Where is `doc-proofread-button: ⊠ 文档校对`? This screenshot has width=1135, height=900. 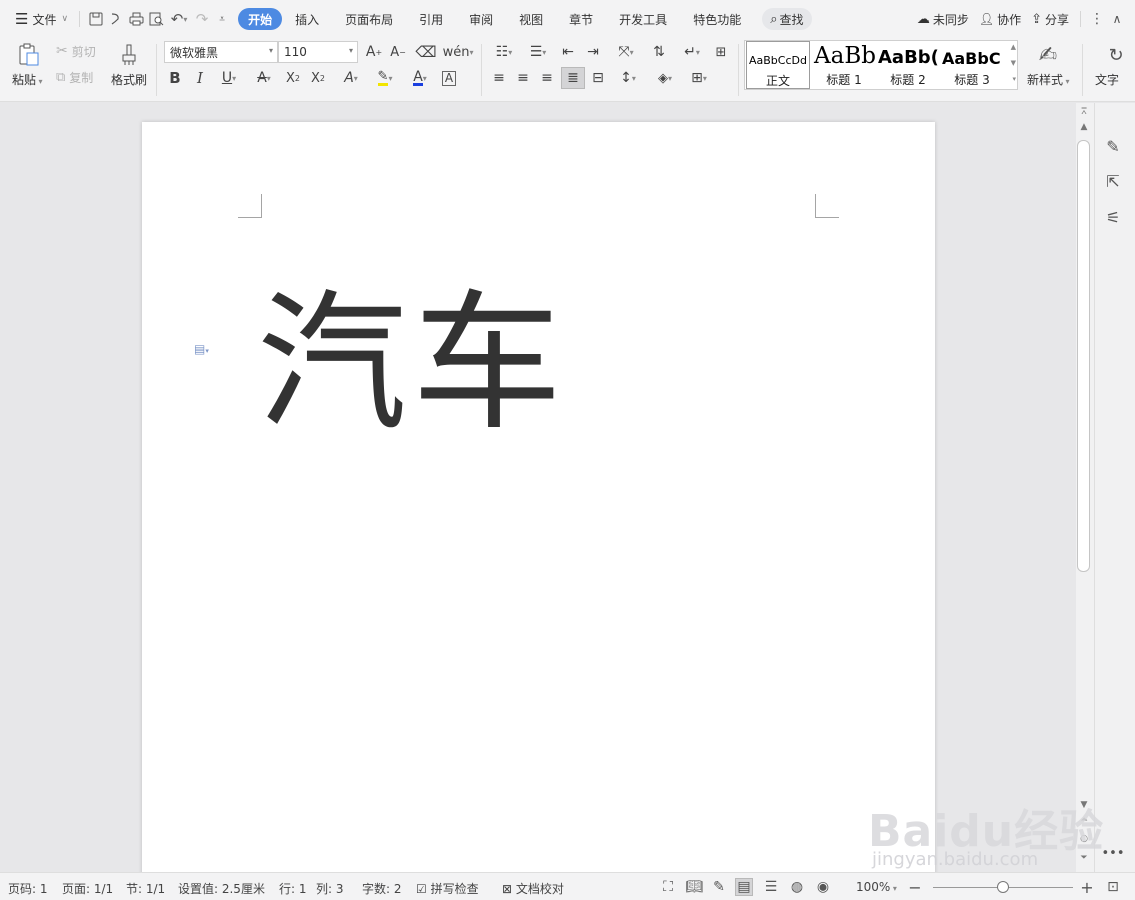
doc-proofread-button: ⊠ 文档校对 is located at coordinates (533, 888).